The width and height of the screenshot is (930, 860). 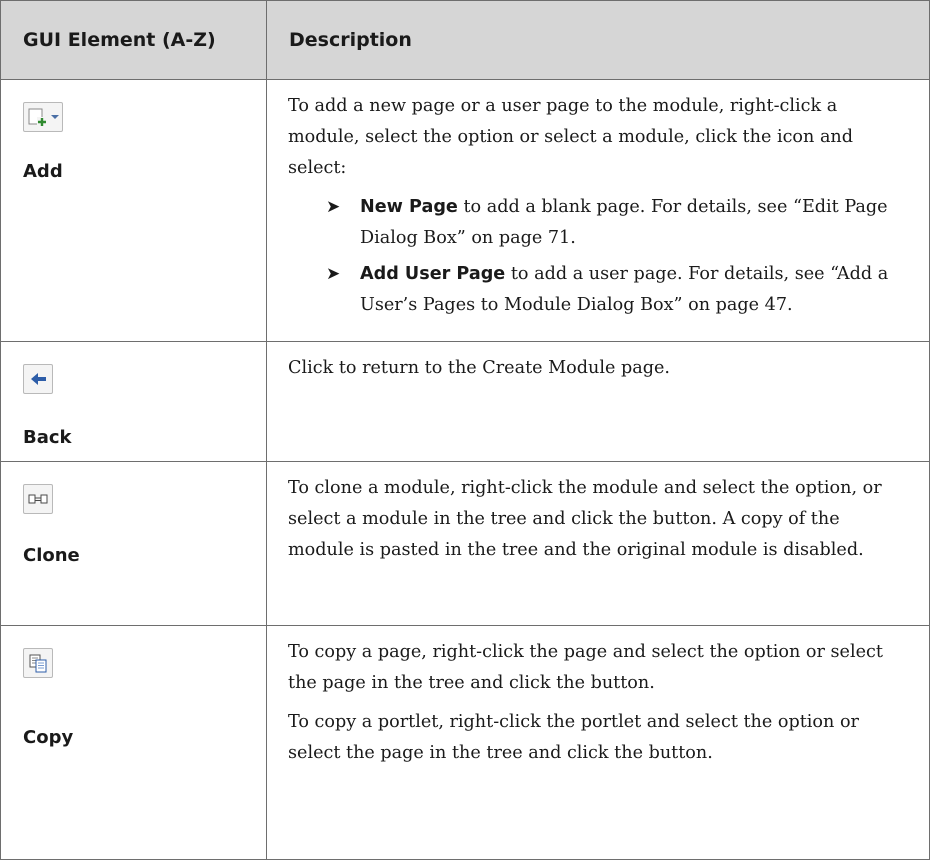 I want to click on bullet-bold-label: New Page, so click(x=409, y=207).